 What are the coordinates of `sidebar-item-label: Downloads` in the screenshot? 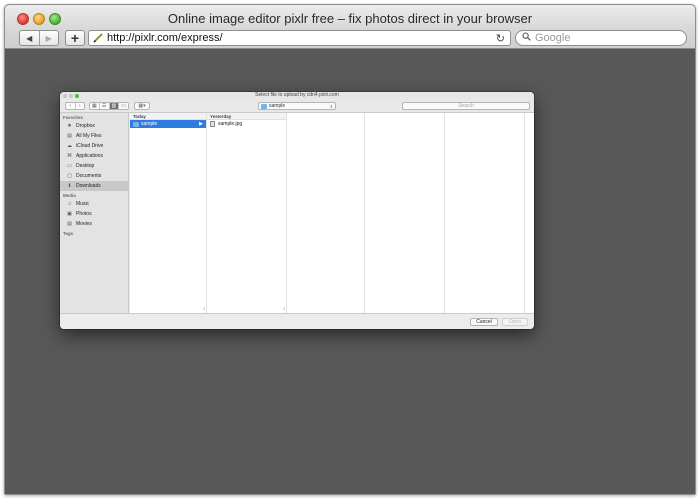 It's located at (88, 186).